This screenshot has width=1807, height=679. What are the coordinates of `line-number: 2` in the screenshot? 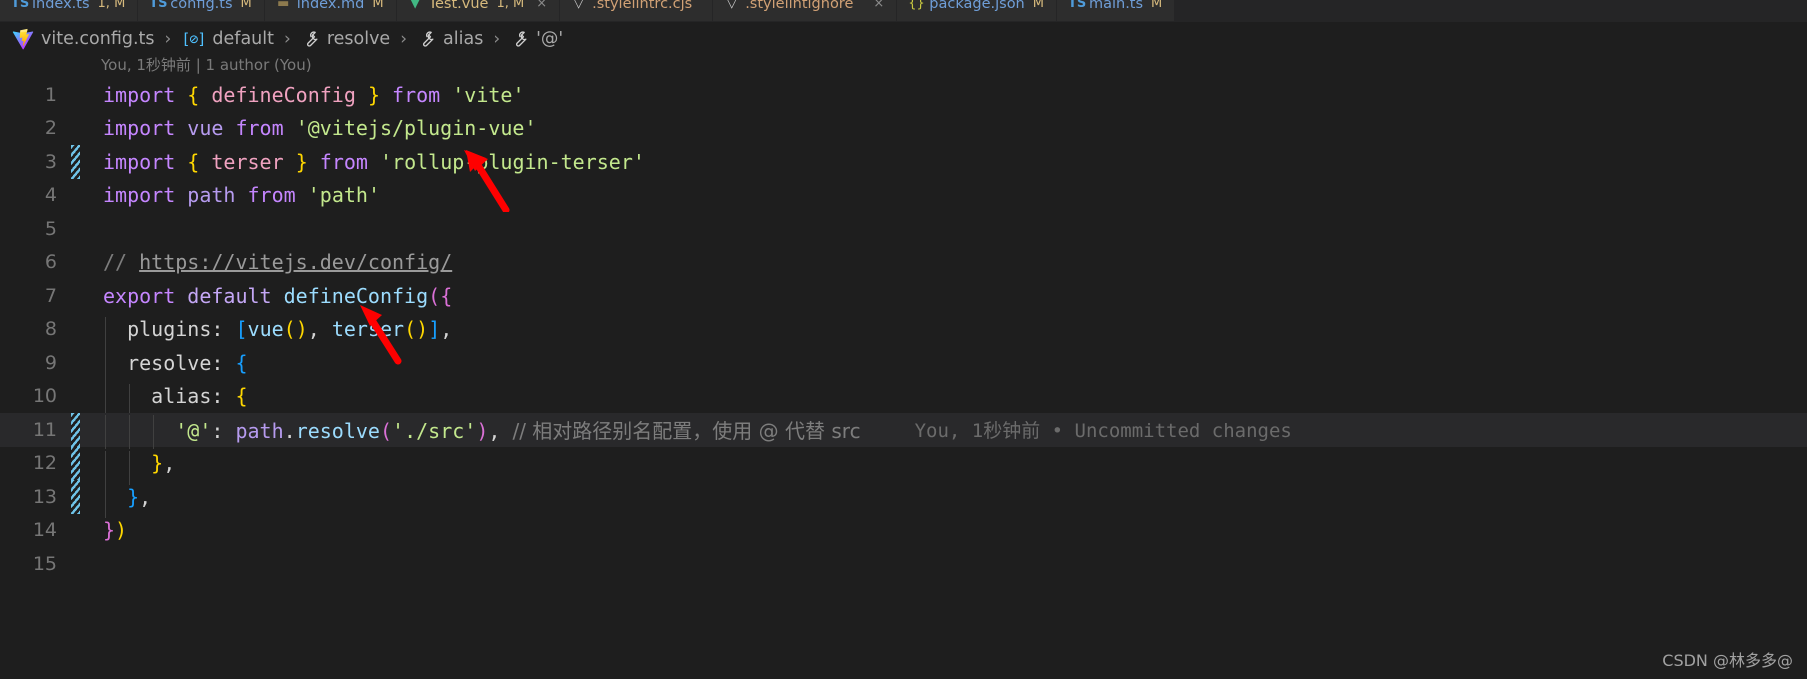 It's located at (50, 128).